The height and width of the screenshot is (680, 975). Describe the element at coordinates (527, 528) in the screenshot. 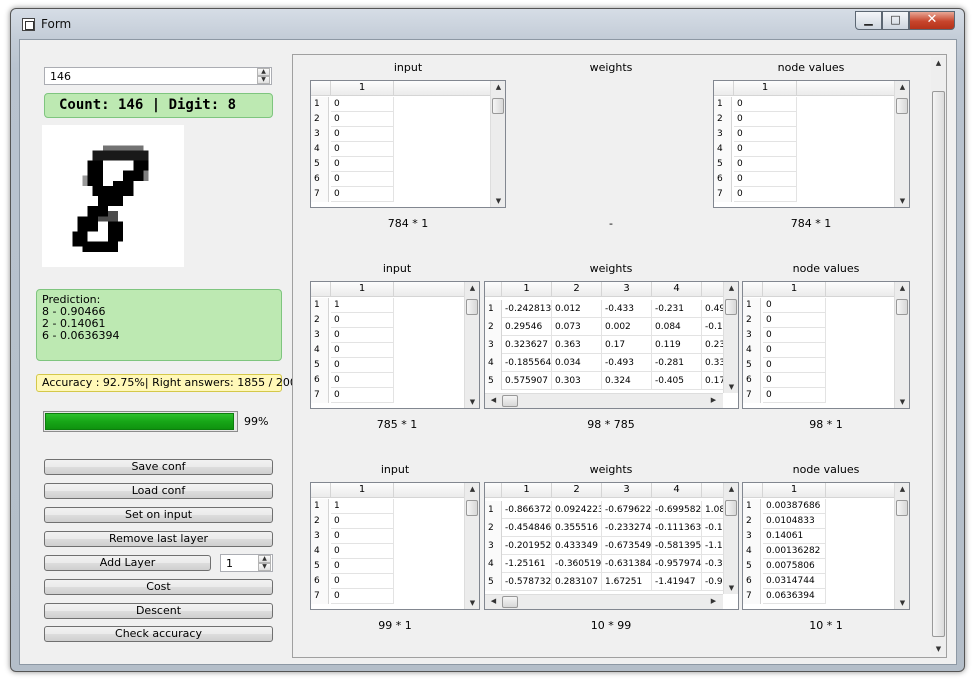

I see `table-cell: -0.454846` at that location.